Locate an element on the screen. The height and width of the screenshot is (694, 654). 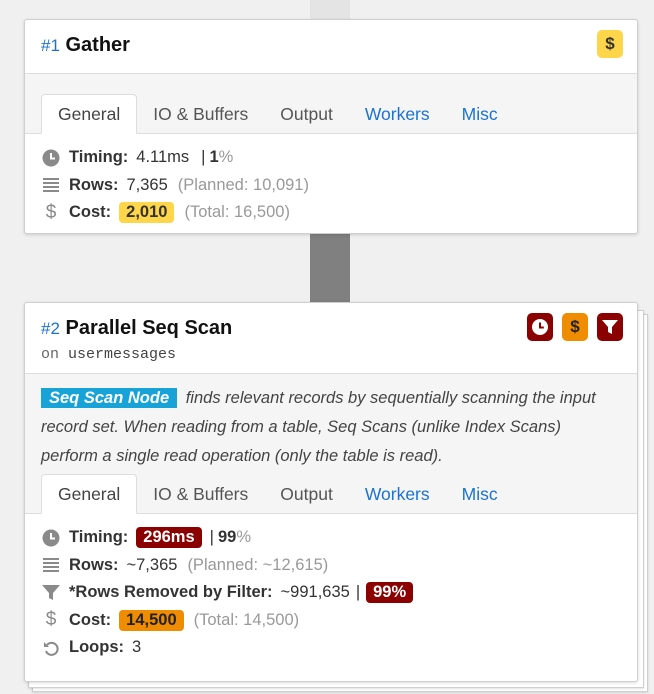
on-word: on is located at coordinates (50, 354).